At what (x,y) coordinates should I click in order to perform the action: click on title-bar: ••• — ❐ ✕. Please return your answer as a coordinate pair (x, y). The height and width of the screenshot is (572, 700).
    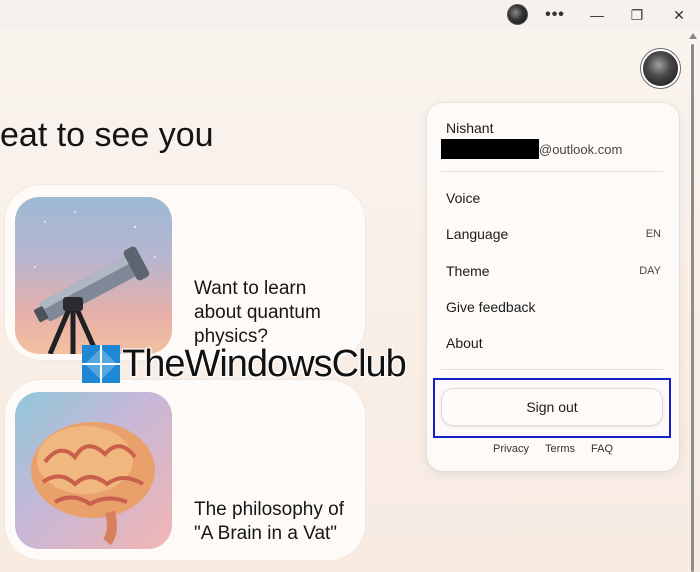
    Looking at the image, I should click on (350, 15).